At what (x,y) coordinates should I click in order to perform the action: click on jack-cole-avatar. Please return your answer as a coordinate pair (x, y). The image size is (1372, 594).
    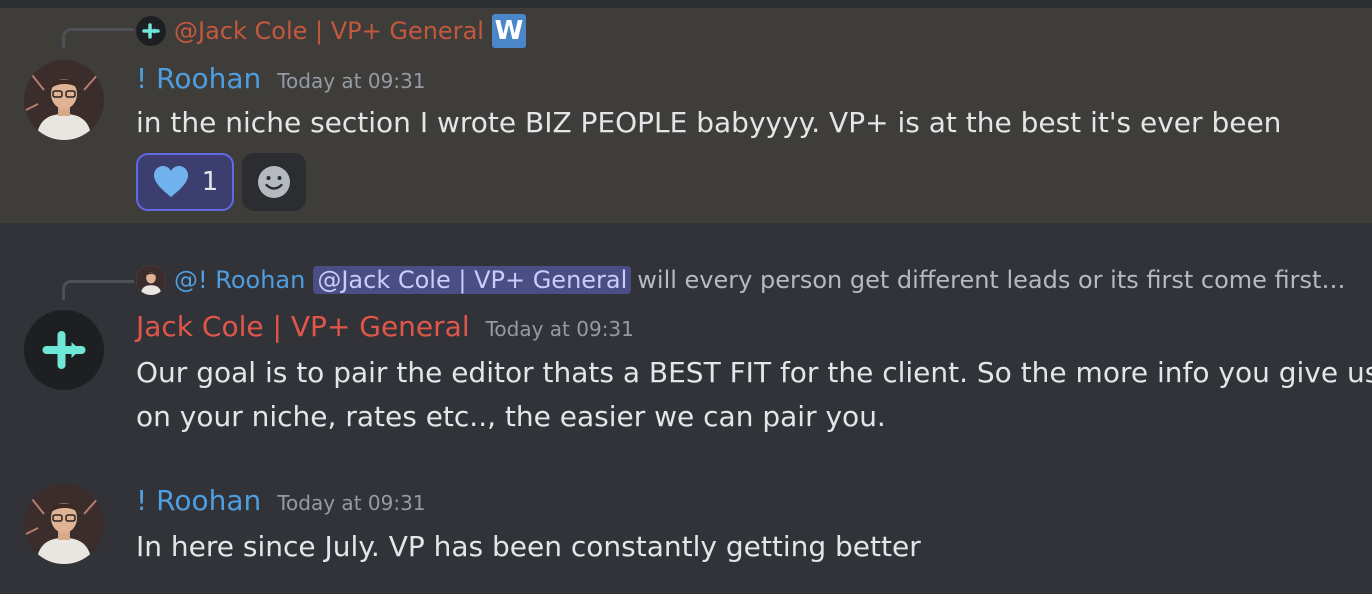
    Looking at the image, I should click on (64, 350).